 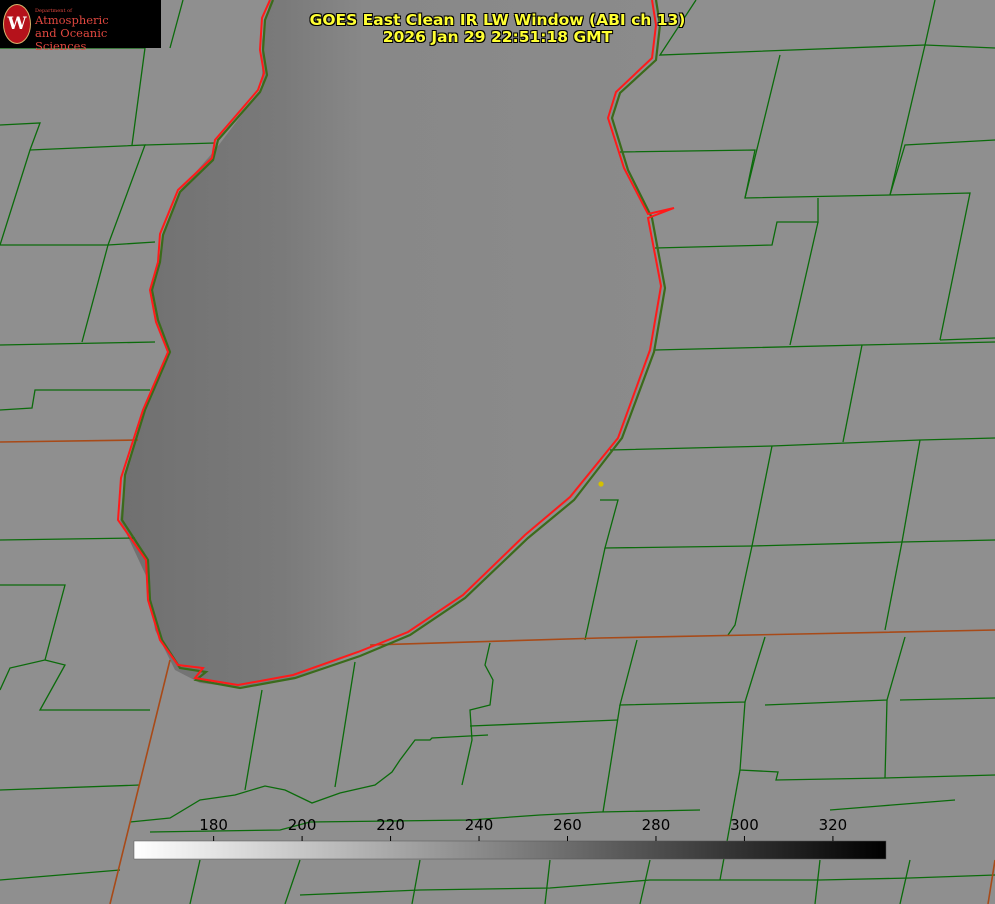 What do you see at coordinates (601, 484) in the screenshot?
I see `city-marker` at bounding box center [601, 484].